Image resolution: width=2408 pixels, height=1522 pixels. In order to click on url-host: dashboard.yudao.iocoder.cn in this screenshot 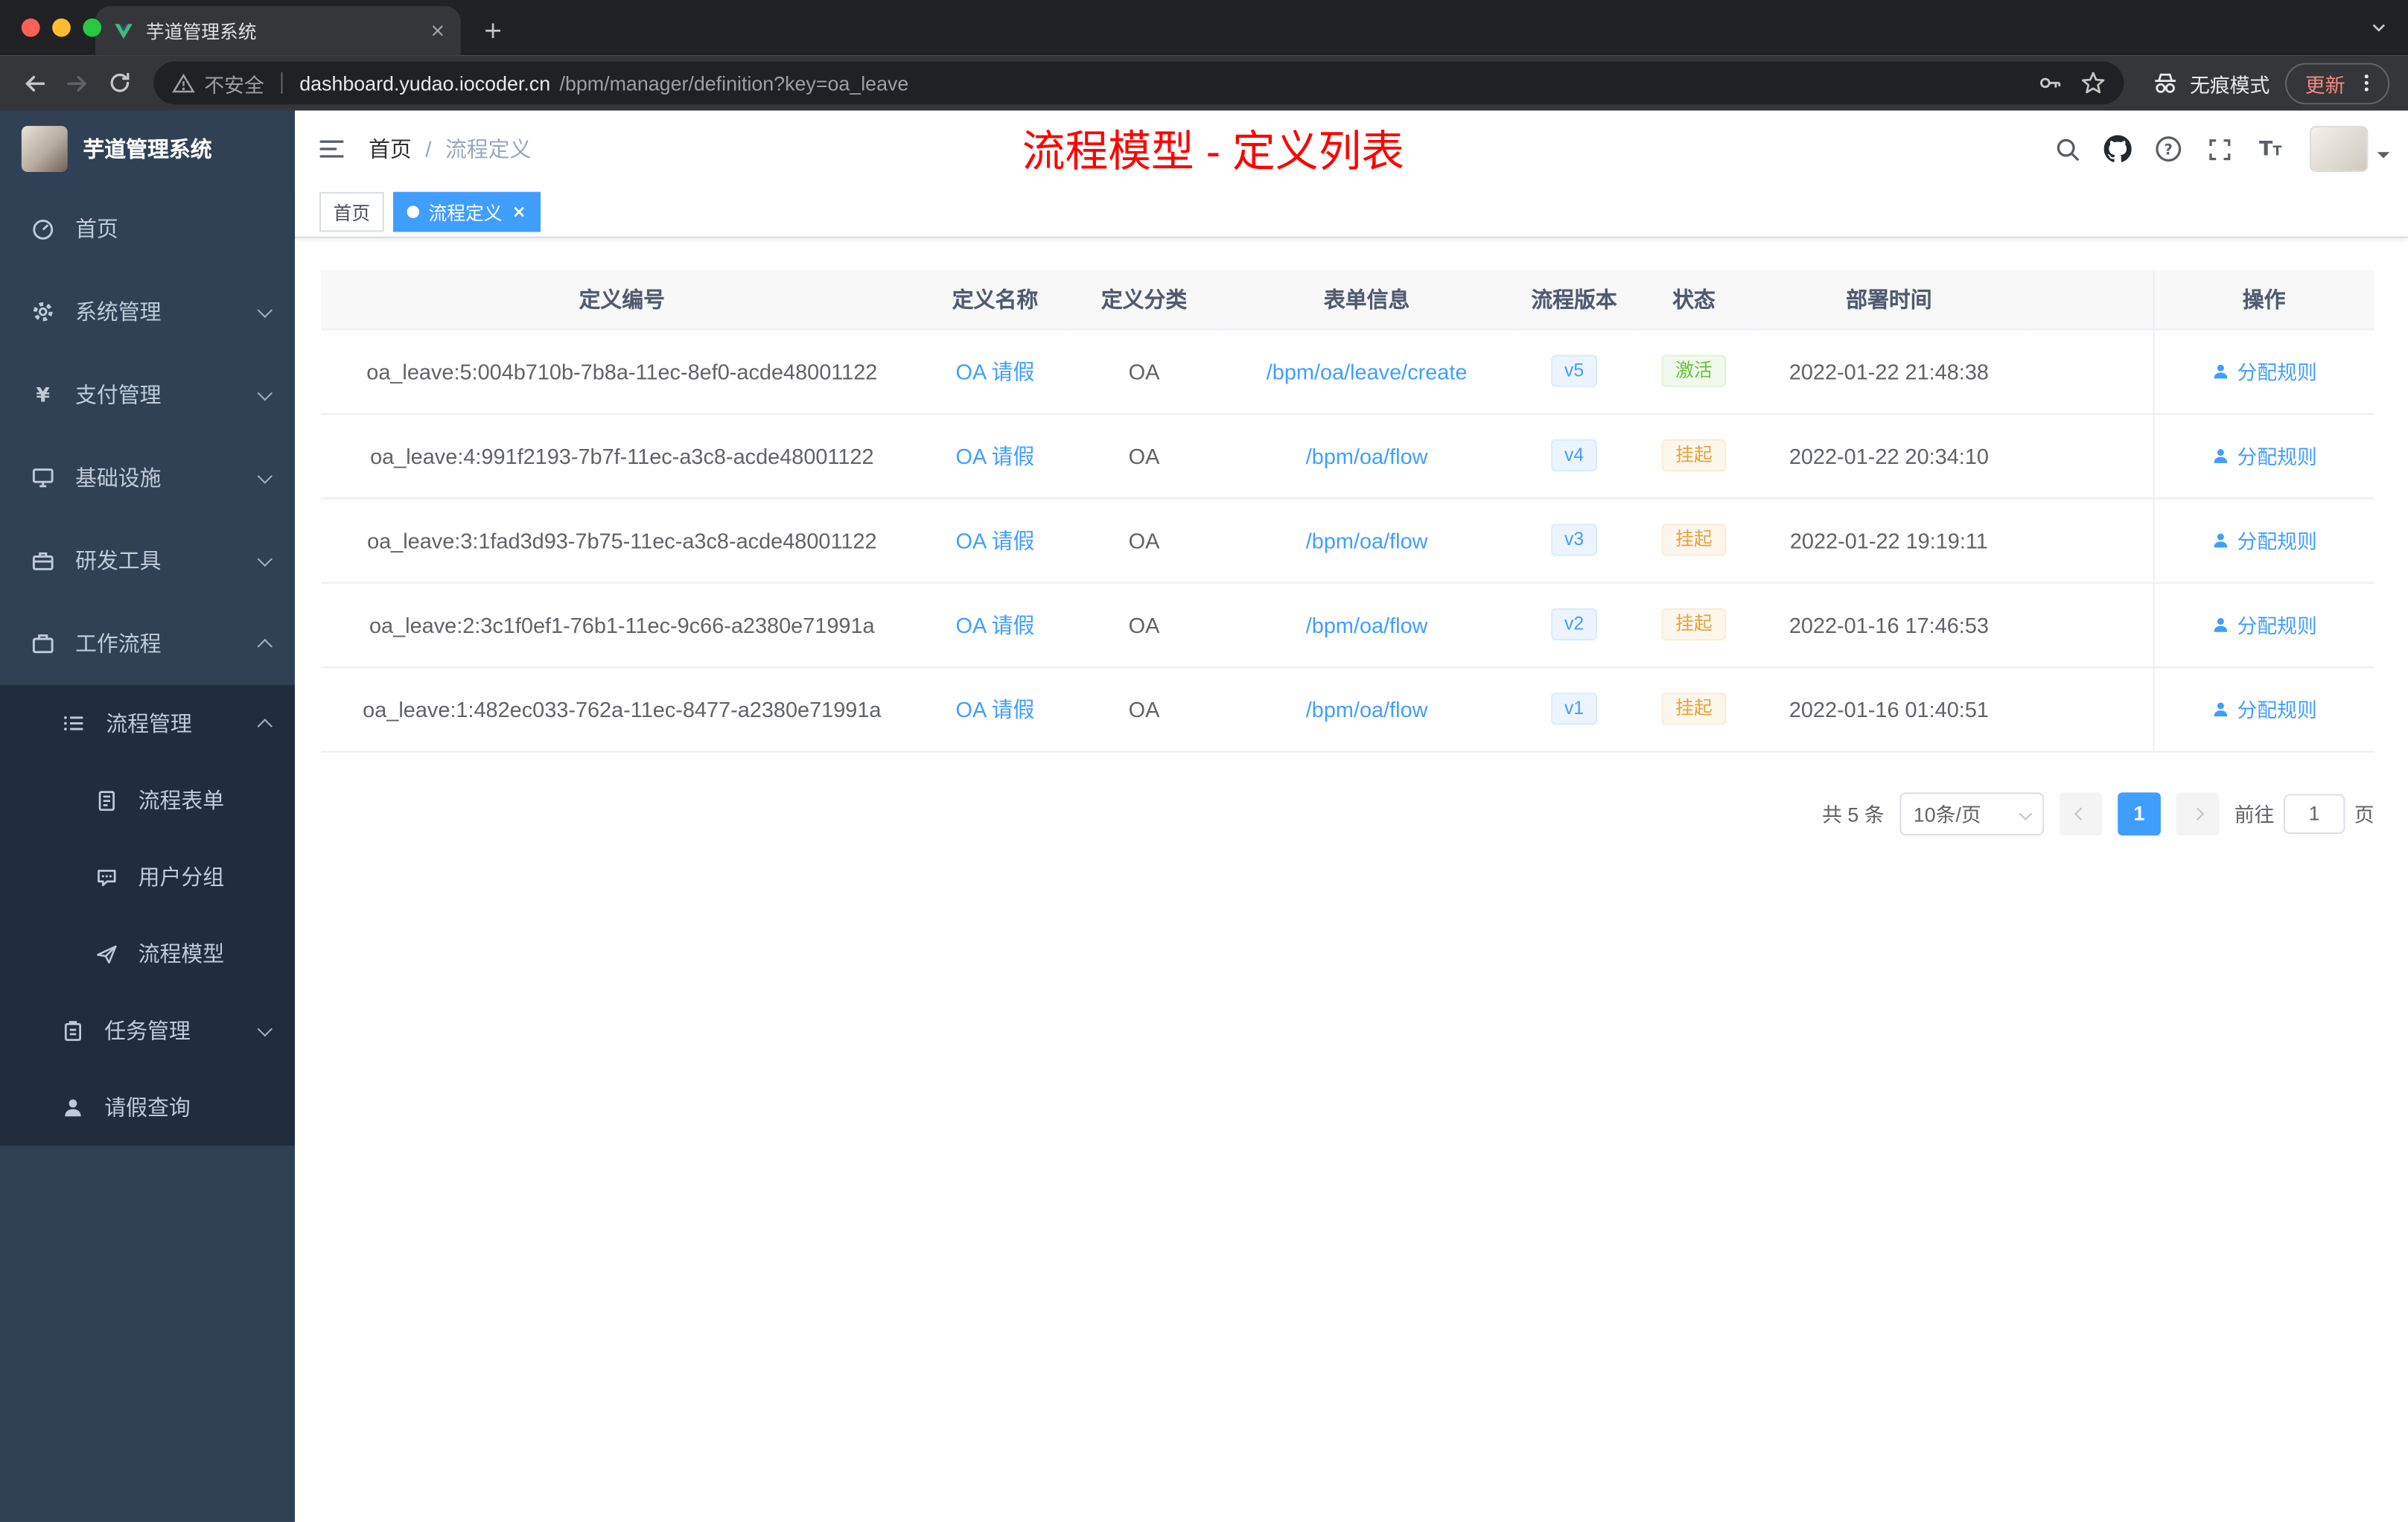, I will do `click(425, 83)`.